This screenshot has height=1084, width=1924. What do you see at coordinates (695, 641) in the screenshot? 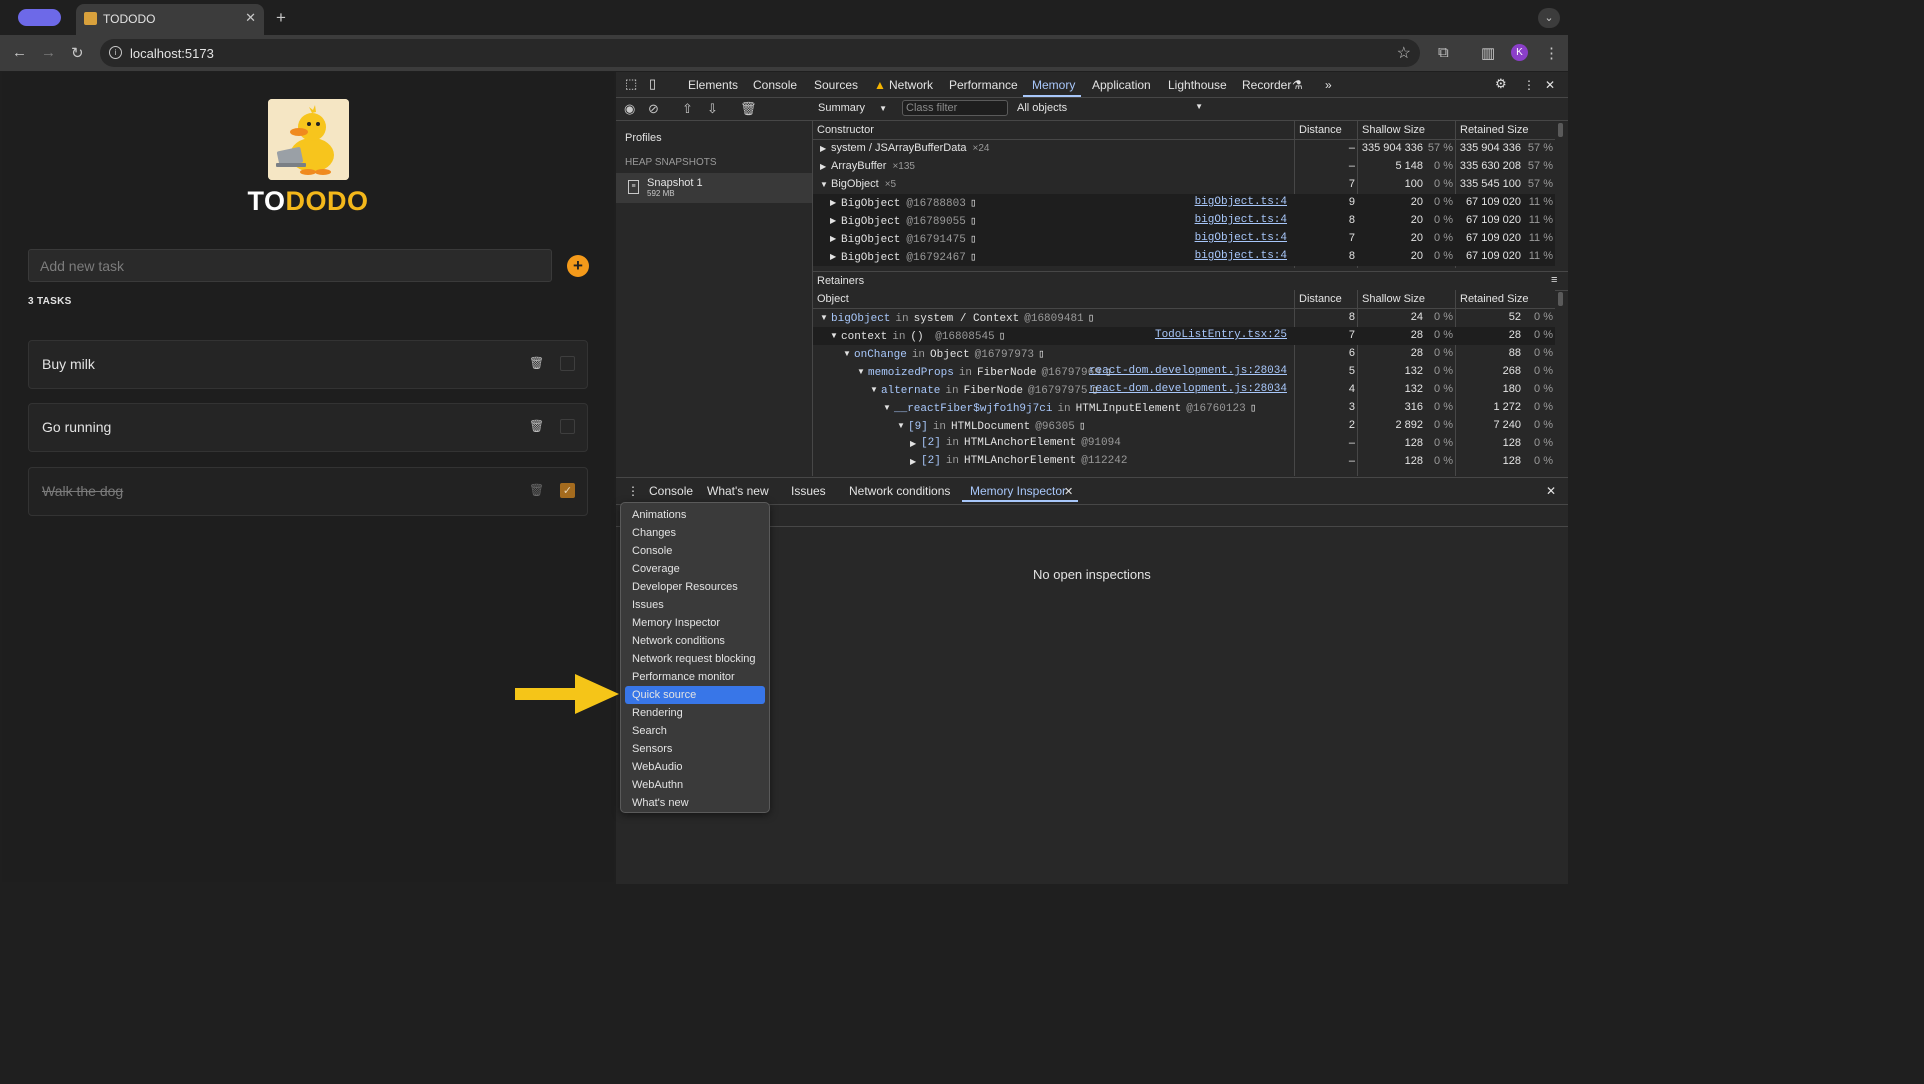
I see `menu-item: Network conditions` at bounding box center [695, 641].